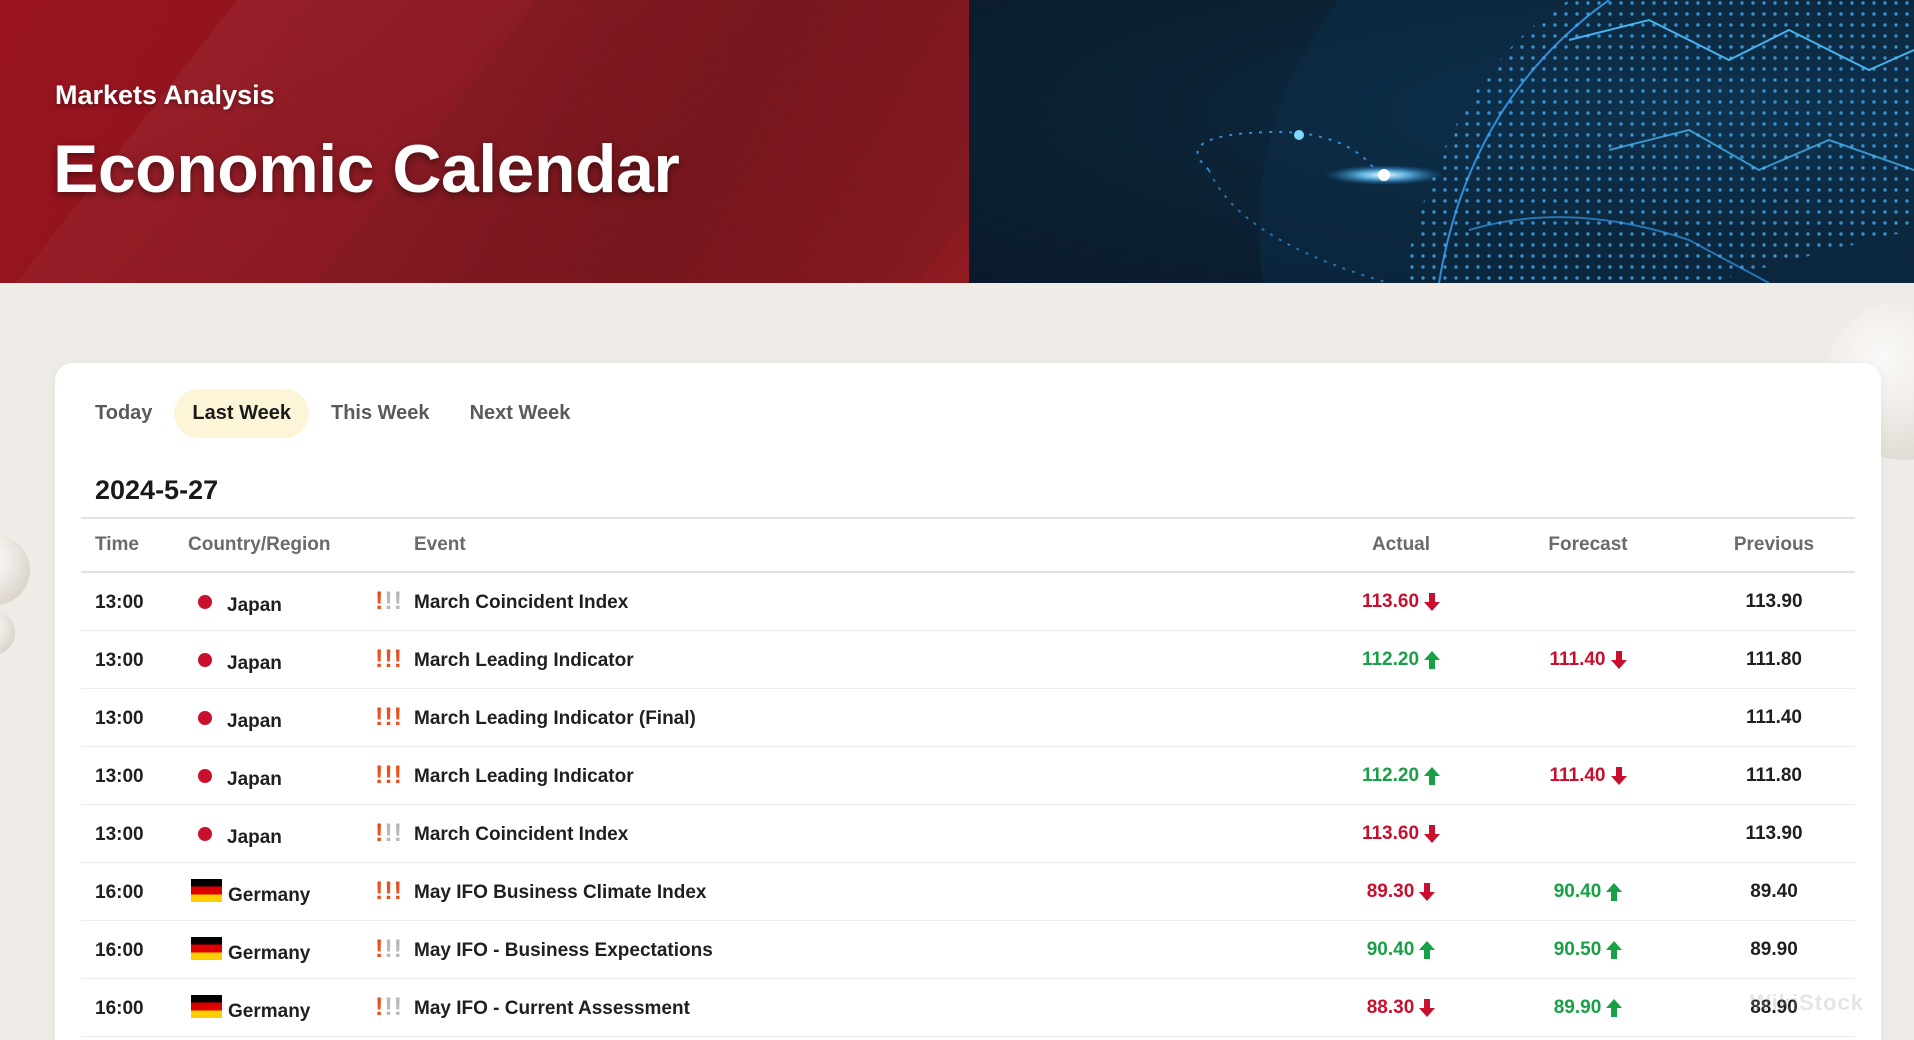 This screenshot has width=1914, height=1040. What do you see at coordinates (241, 413) in the screenshot?
I see `tab-last-week: Last Week` at bounding box center [241, 413].